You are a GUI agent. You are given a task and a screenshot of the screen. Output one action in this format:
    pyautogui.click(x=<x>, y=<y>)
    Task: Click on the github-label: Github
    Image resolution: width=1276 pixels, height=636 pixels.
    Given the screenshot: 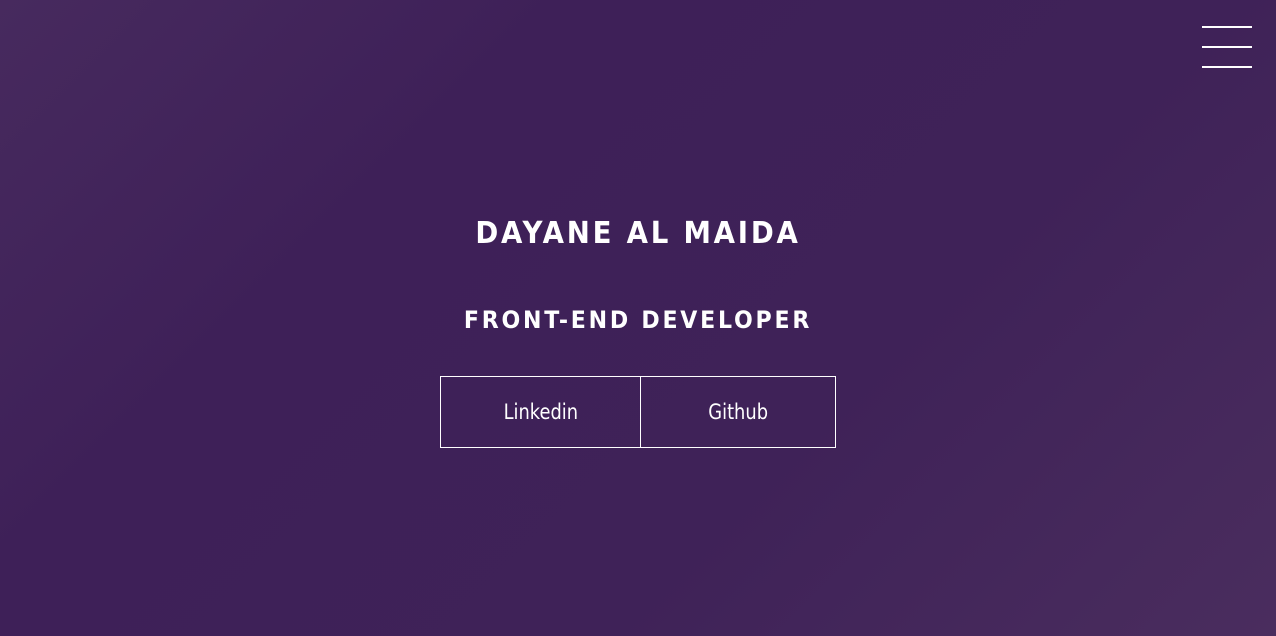 What is the action you would take?
    pyautogui.click(x=738, y=412)
    